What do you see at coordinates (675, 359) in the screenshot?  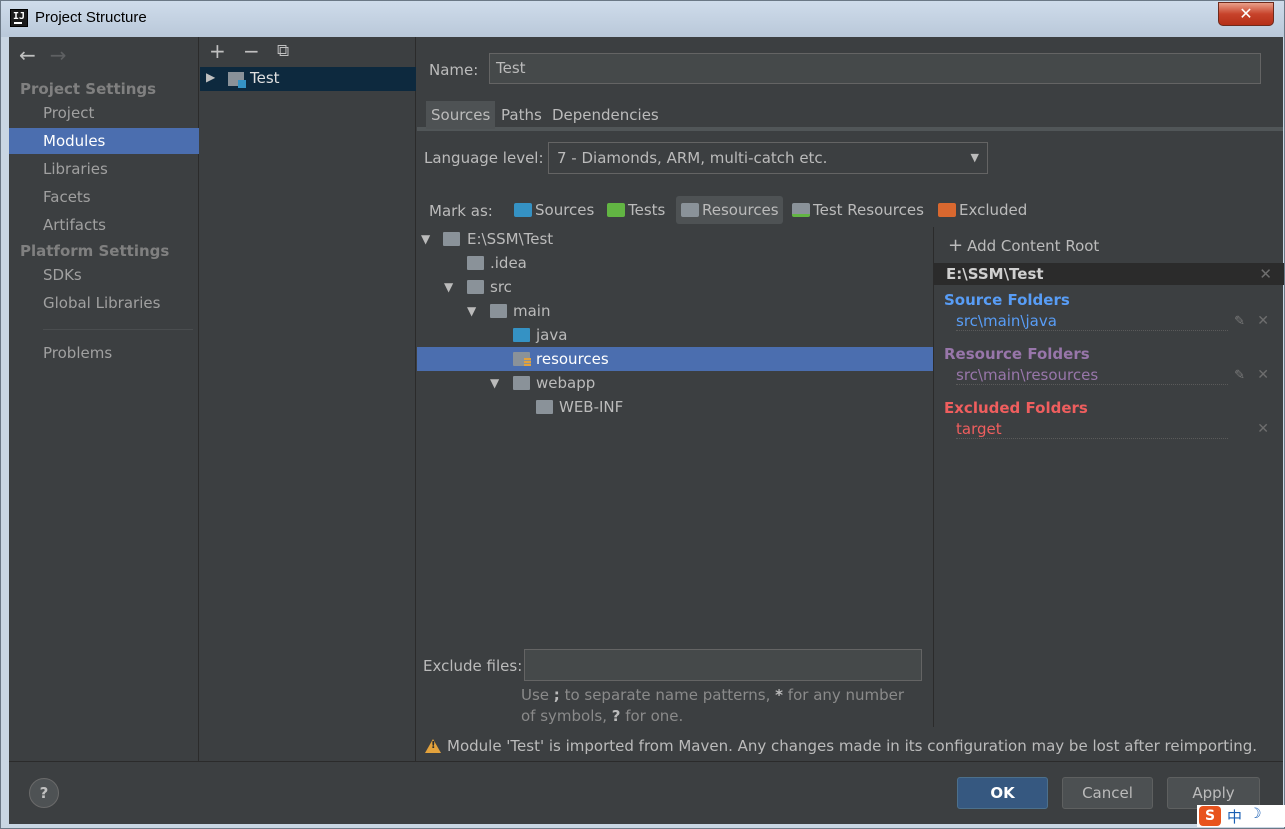 I see `tree-row-resources: resources` at bounding box center [675, 359].